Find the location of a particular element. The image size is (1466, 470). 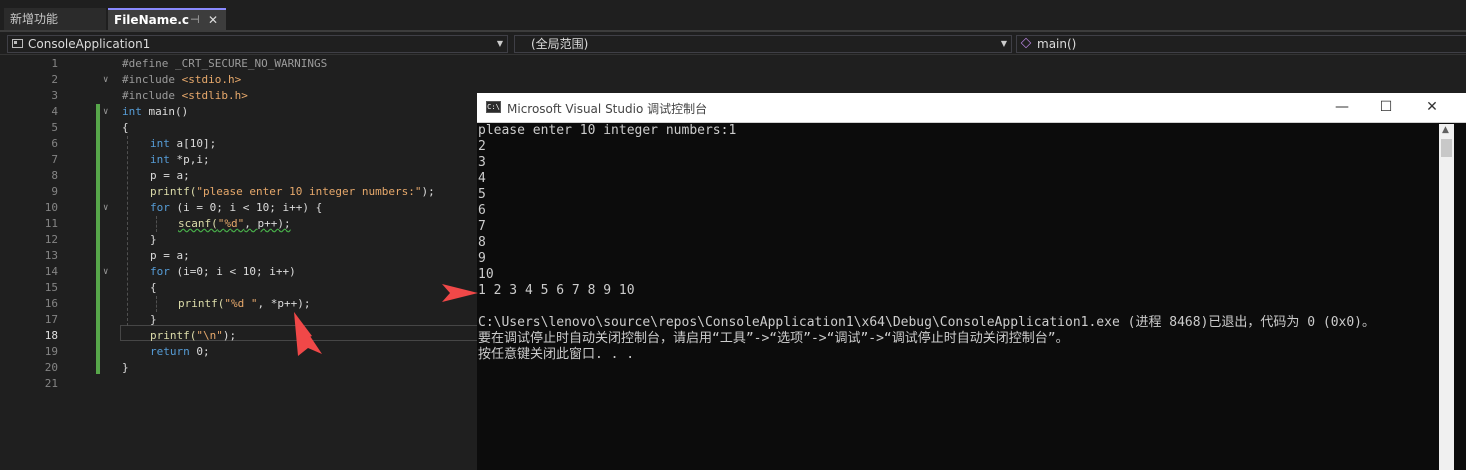

project-dropdown-label: ConsoleApplication1 is located at coordinates (89, 44).